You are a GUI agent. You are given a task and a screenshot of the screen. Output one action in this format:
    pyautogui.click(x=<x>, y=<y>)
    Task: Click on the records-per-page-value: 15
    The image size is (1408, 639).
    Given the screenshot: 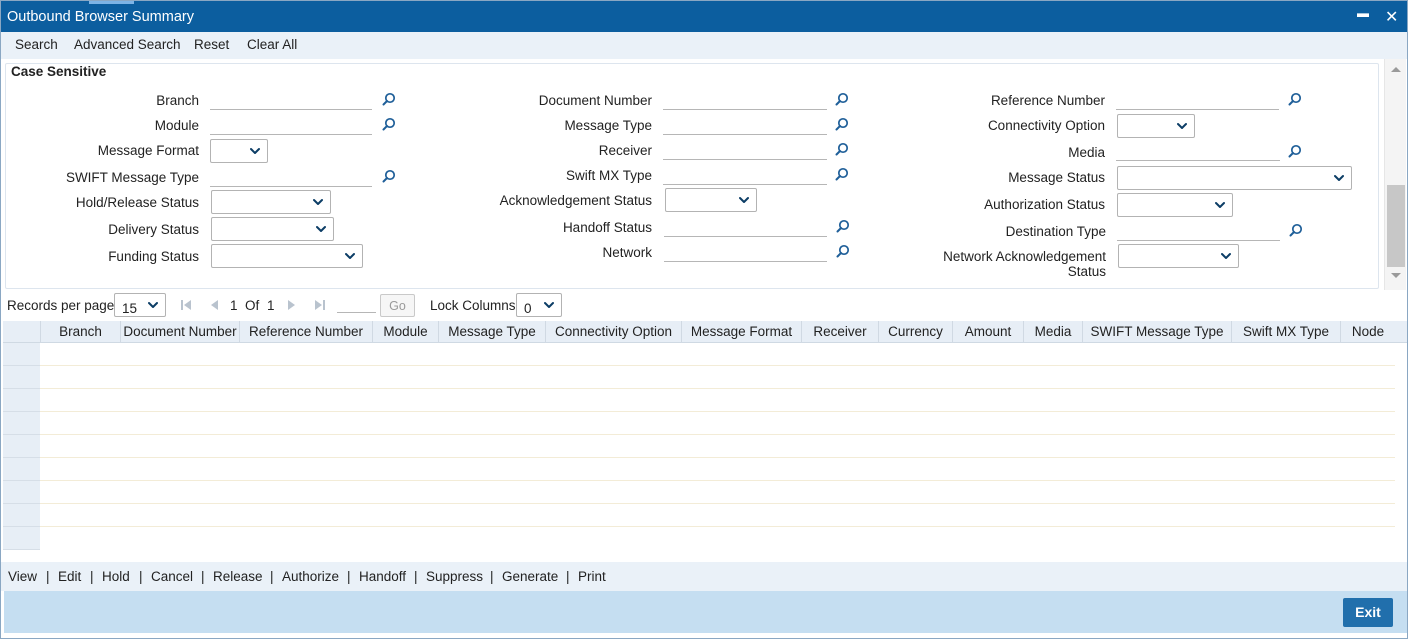 What is the action you would take?
    pyautogui.click(x=130, y=308)
    